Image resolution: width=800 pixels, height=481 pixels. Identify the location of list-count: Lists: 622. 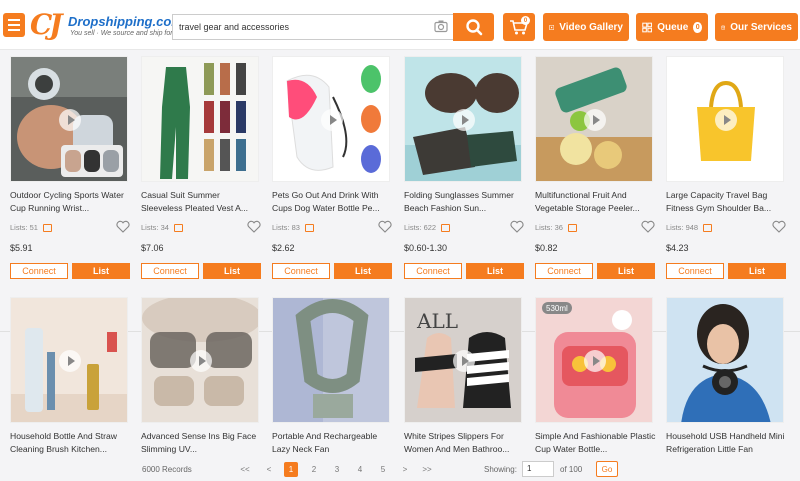
(427, 227).